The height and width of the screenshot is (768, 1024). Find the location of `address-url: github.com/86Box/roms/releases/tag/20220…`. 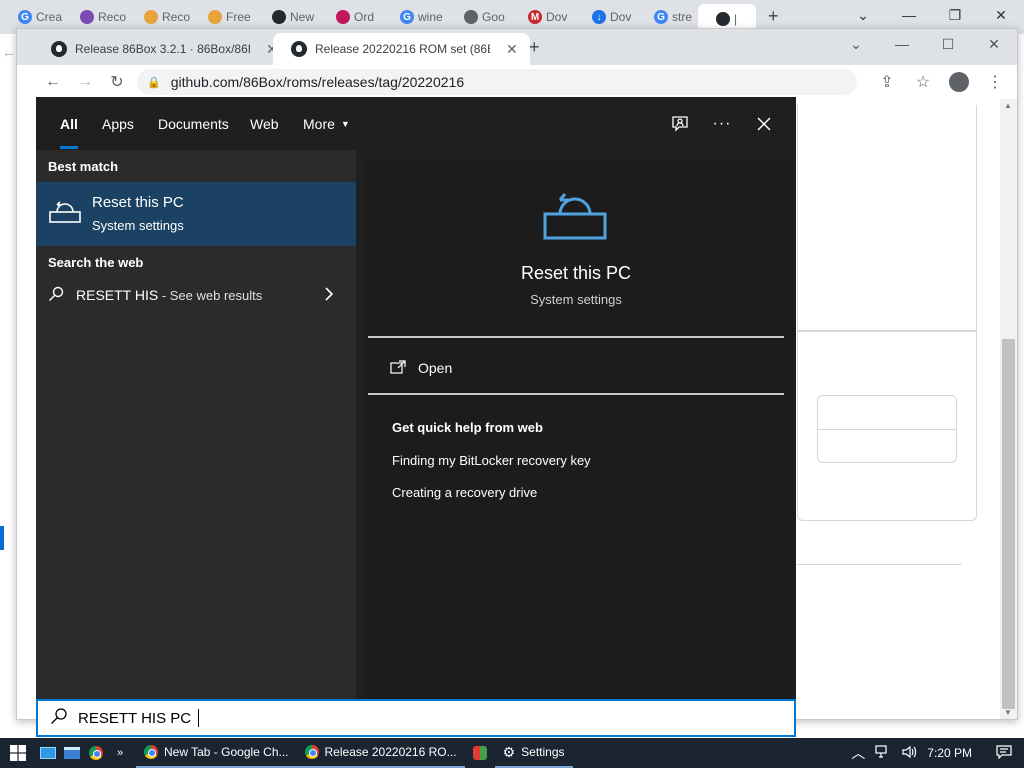

address-url: github.com/86Box/roms/releases/tag/20220… is located at coordinates (317, 82).